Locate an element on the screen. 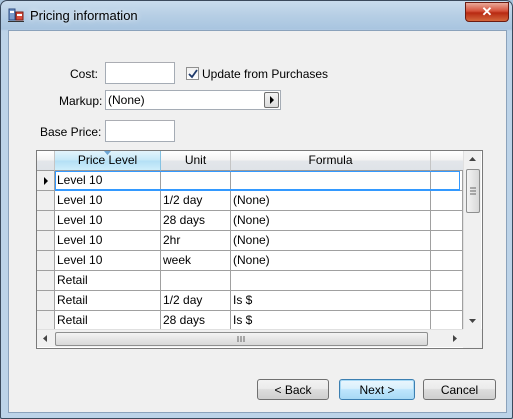 The height and width of the screenshot is (419, 513). horizontal-scroll-thumb is located at coordinates (241, 339).